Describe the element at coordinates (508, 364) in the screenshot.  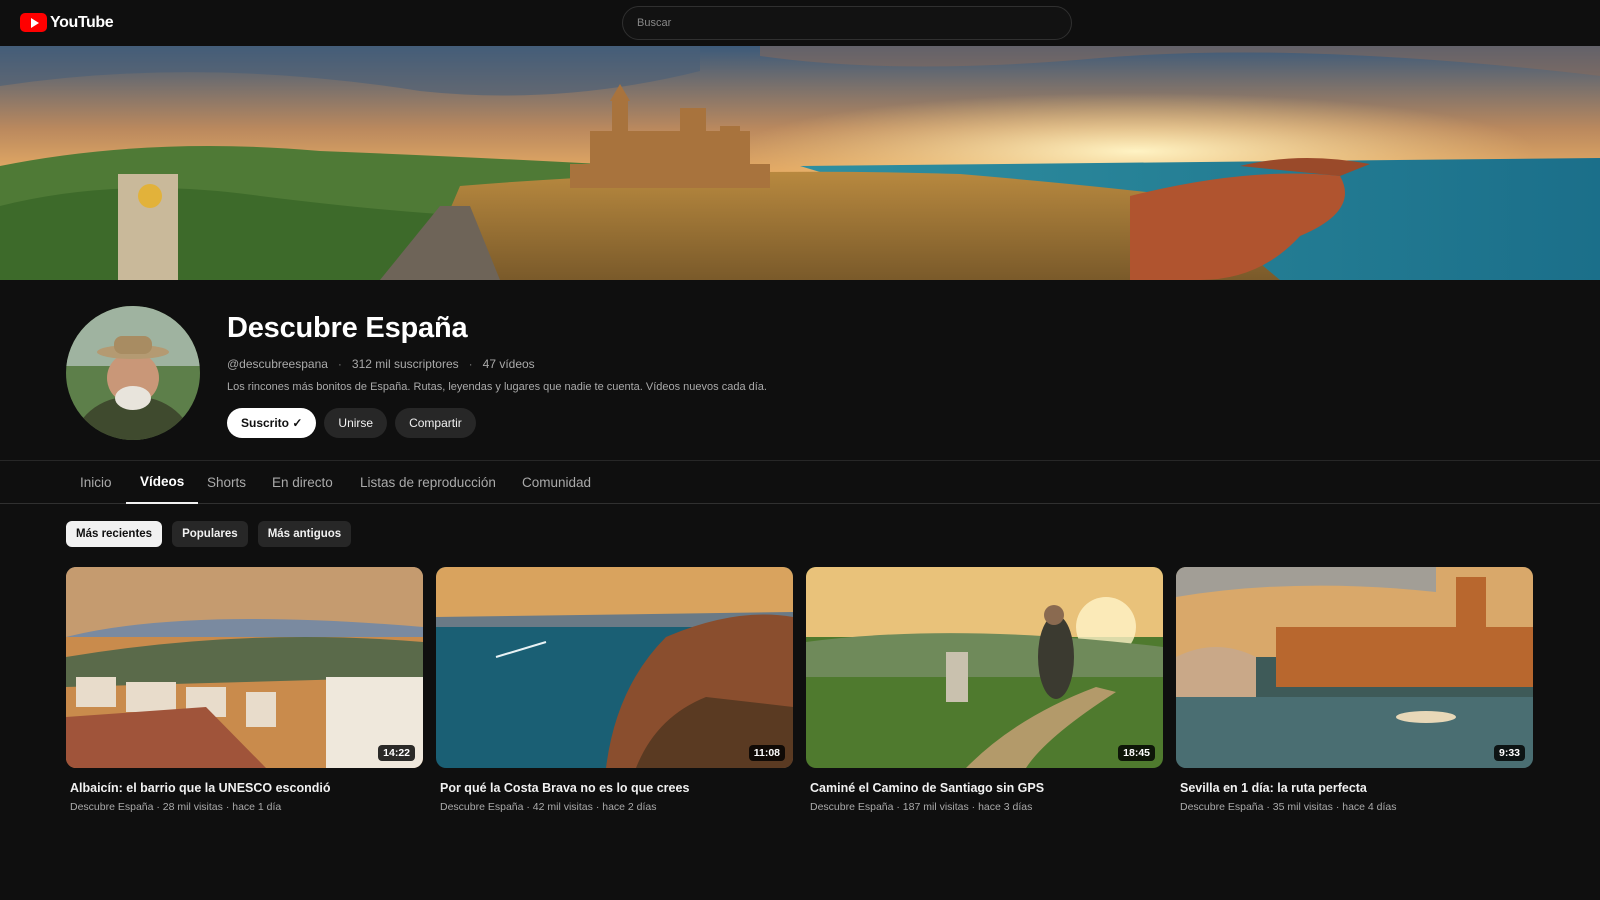
I see `video-count: 47 vídeos` at that location.